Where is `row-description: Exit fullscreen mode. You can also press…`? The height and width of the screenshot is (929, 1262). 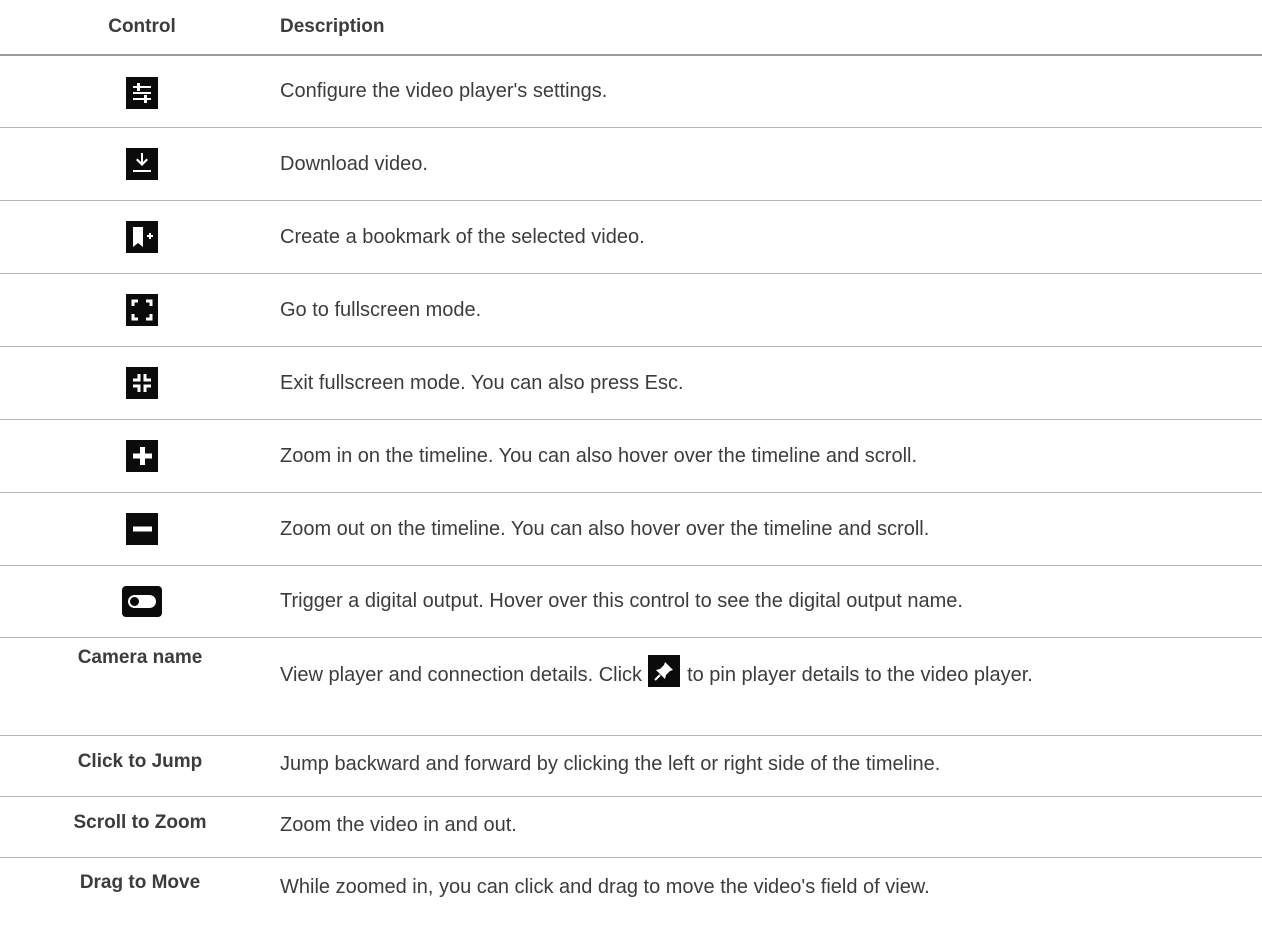 row-description: Exit fullscreen mode. You can also press… is located at coordinates (482, 383).